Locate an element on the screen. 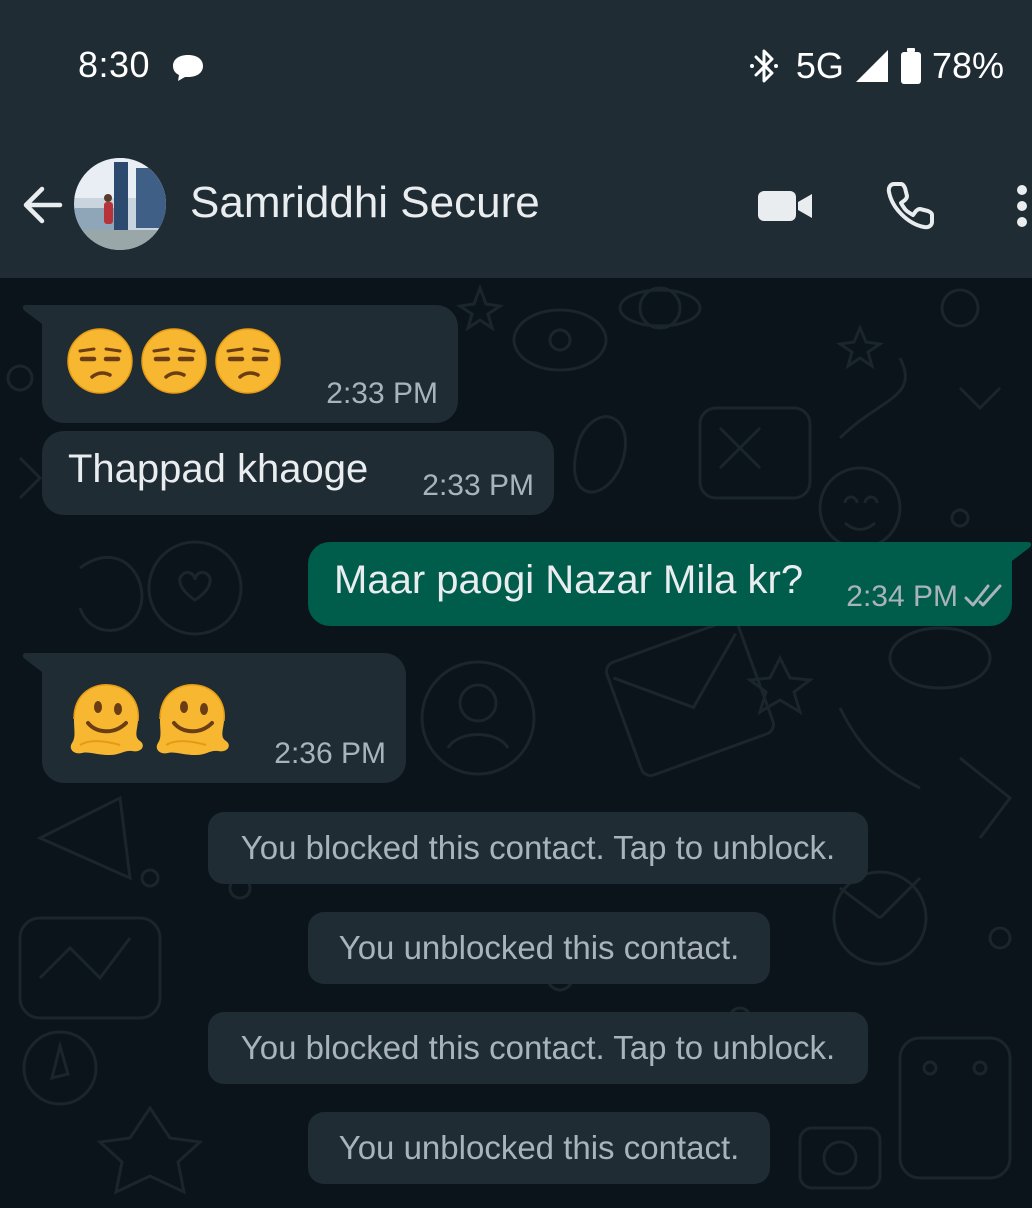 This screenshot has width=1032, height=1208. video-call-icon is located at coordinates (785, 206).